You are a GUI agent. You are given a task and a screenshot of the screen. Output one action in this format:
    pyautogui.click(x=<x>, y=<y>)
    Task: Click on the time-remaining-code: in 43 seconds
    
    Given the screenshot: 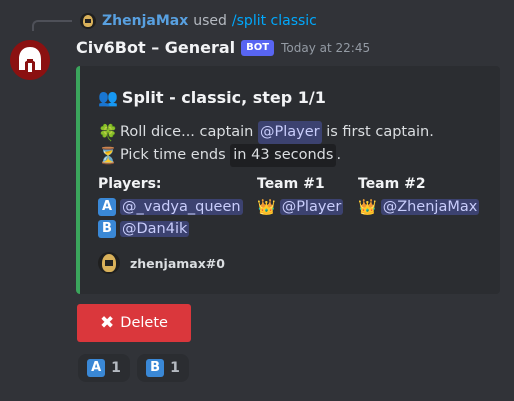 What is the action you would take?
    pyautogui.click(x=283, y=155)
    